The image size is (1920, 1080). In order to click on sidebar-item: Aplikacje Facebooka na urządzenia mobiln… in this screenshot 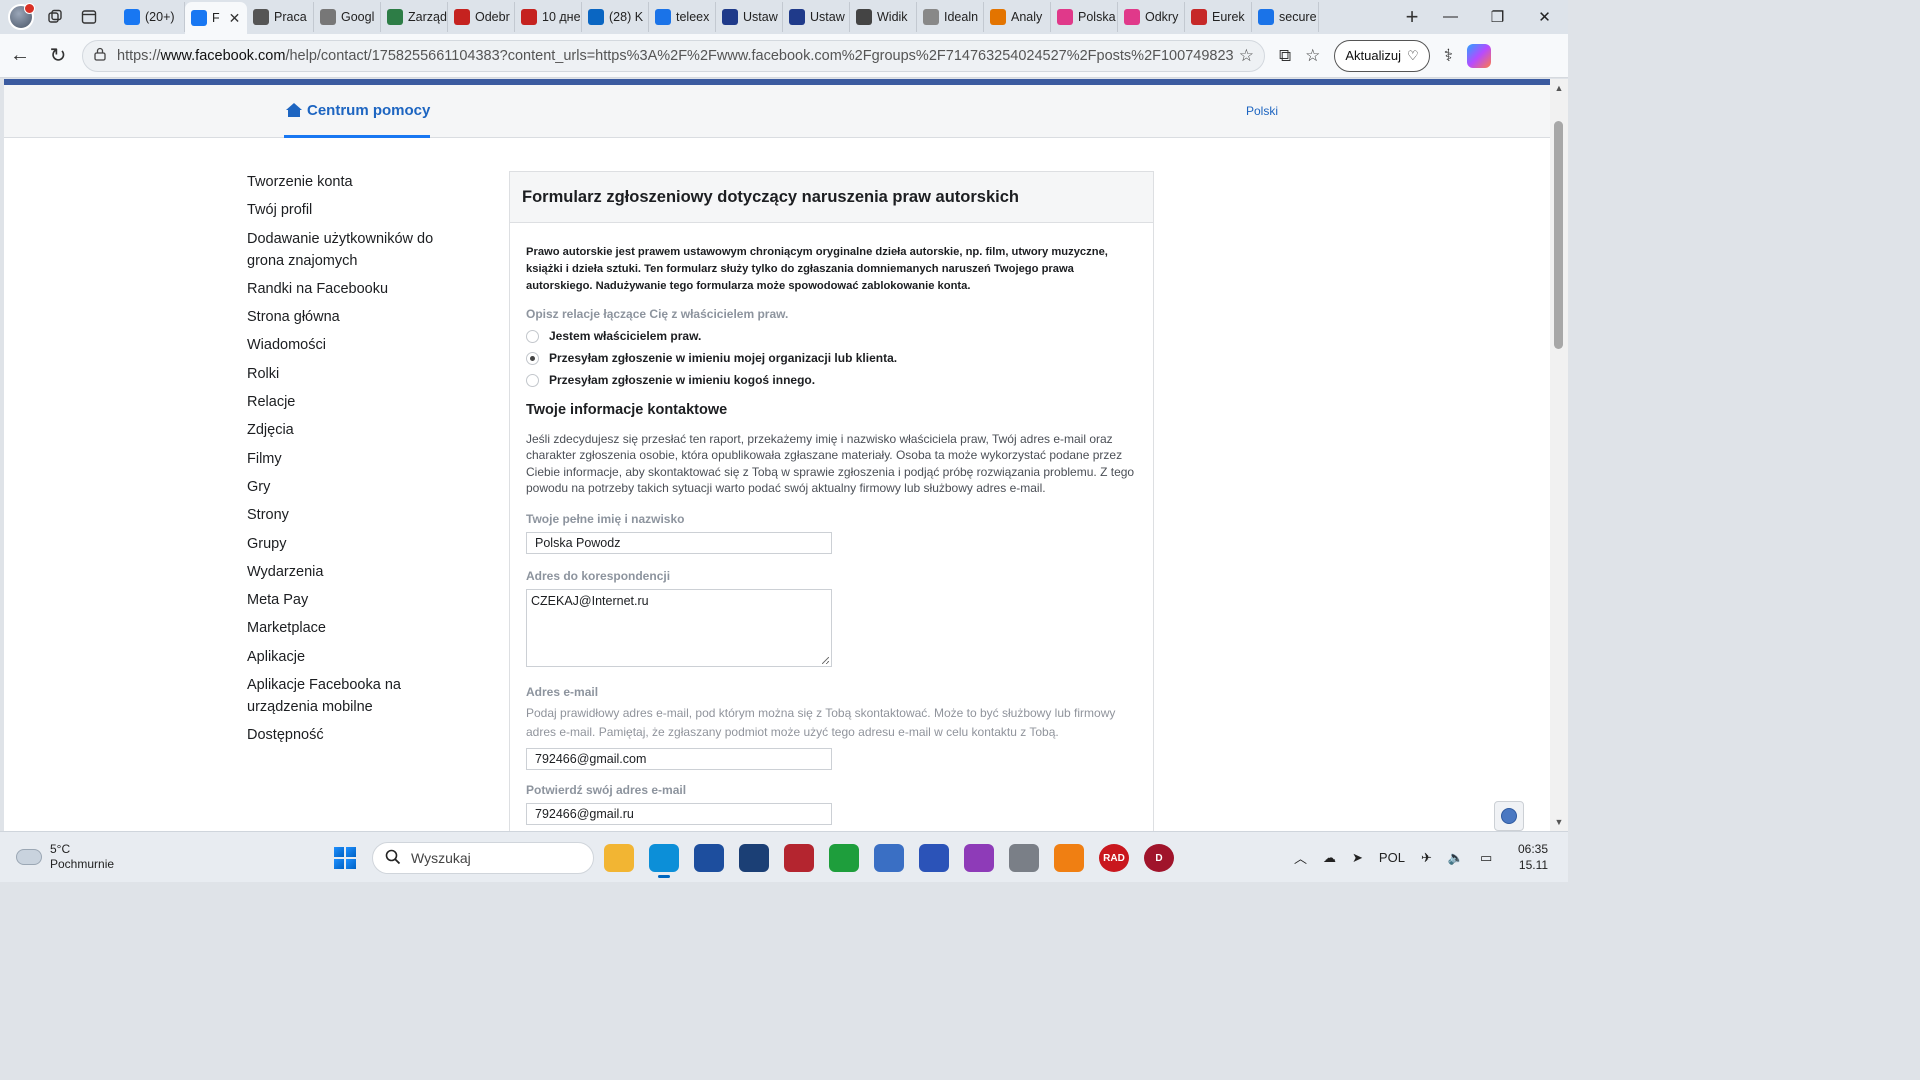, I will do `click(357, 696)`.